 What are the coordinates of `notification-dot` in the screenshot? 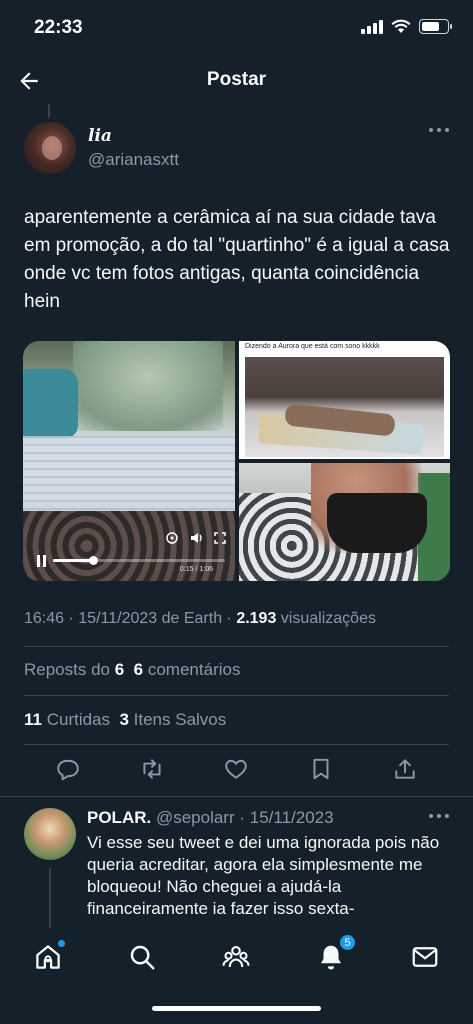 It's located at (61, 943).